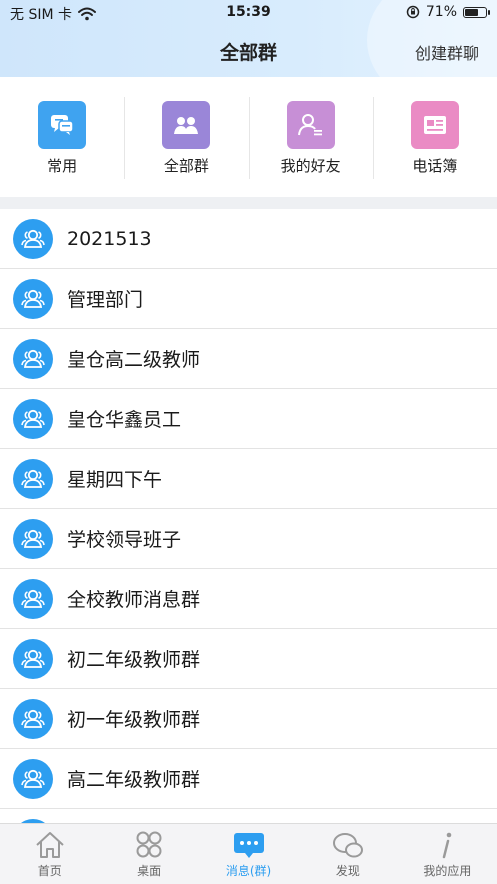  I want to click on group-list-item: 学校领导班子, so click(248, 539).